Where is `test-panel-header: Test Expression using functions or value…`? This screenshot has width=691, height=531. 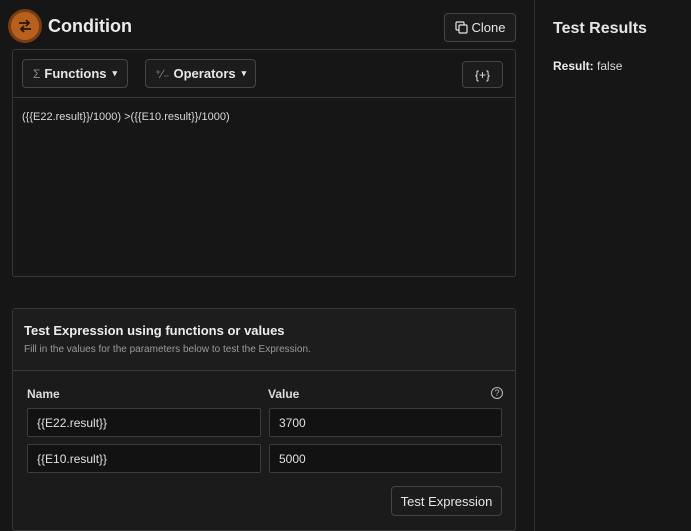
test-panel-header: Test Expression using functions or value… is located at coordinates (264, 340).